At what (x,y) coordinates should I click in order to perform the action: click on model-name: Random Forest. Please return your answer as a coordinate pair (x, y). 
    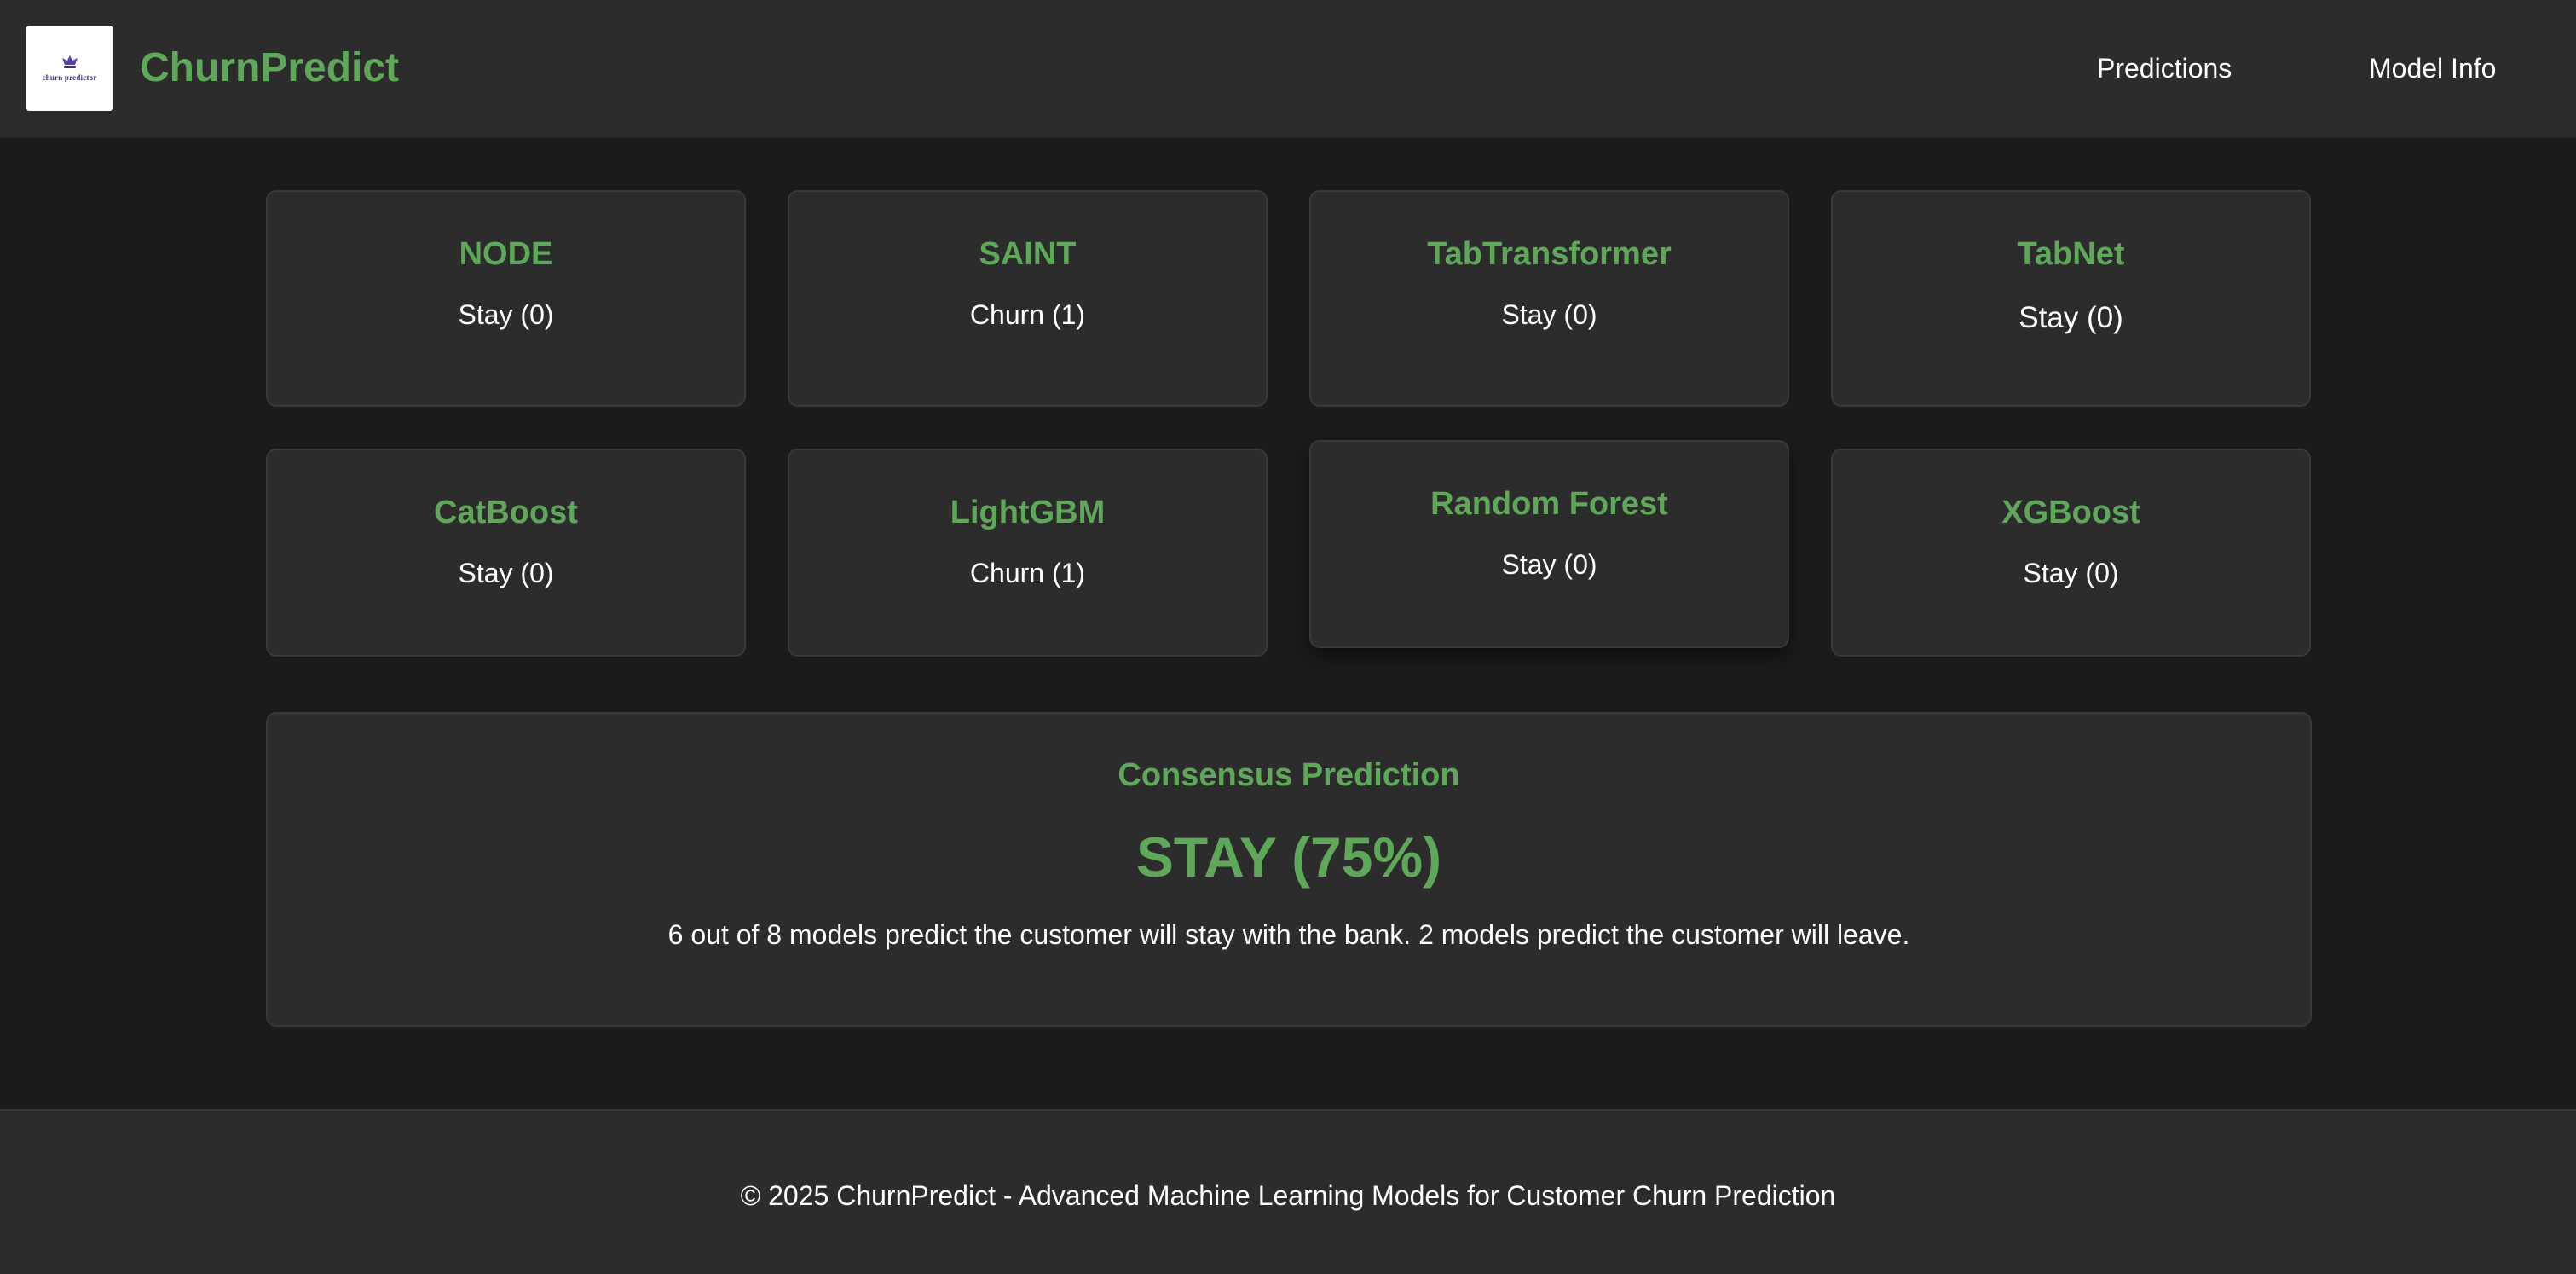
    Looking at the image, I should click on (1549, 504).